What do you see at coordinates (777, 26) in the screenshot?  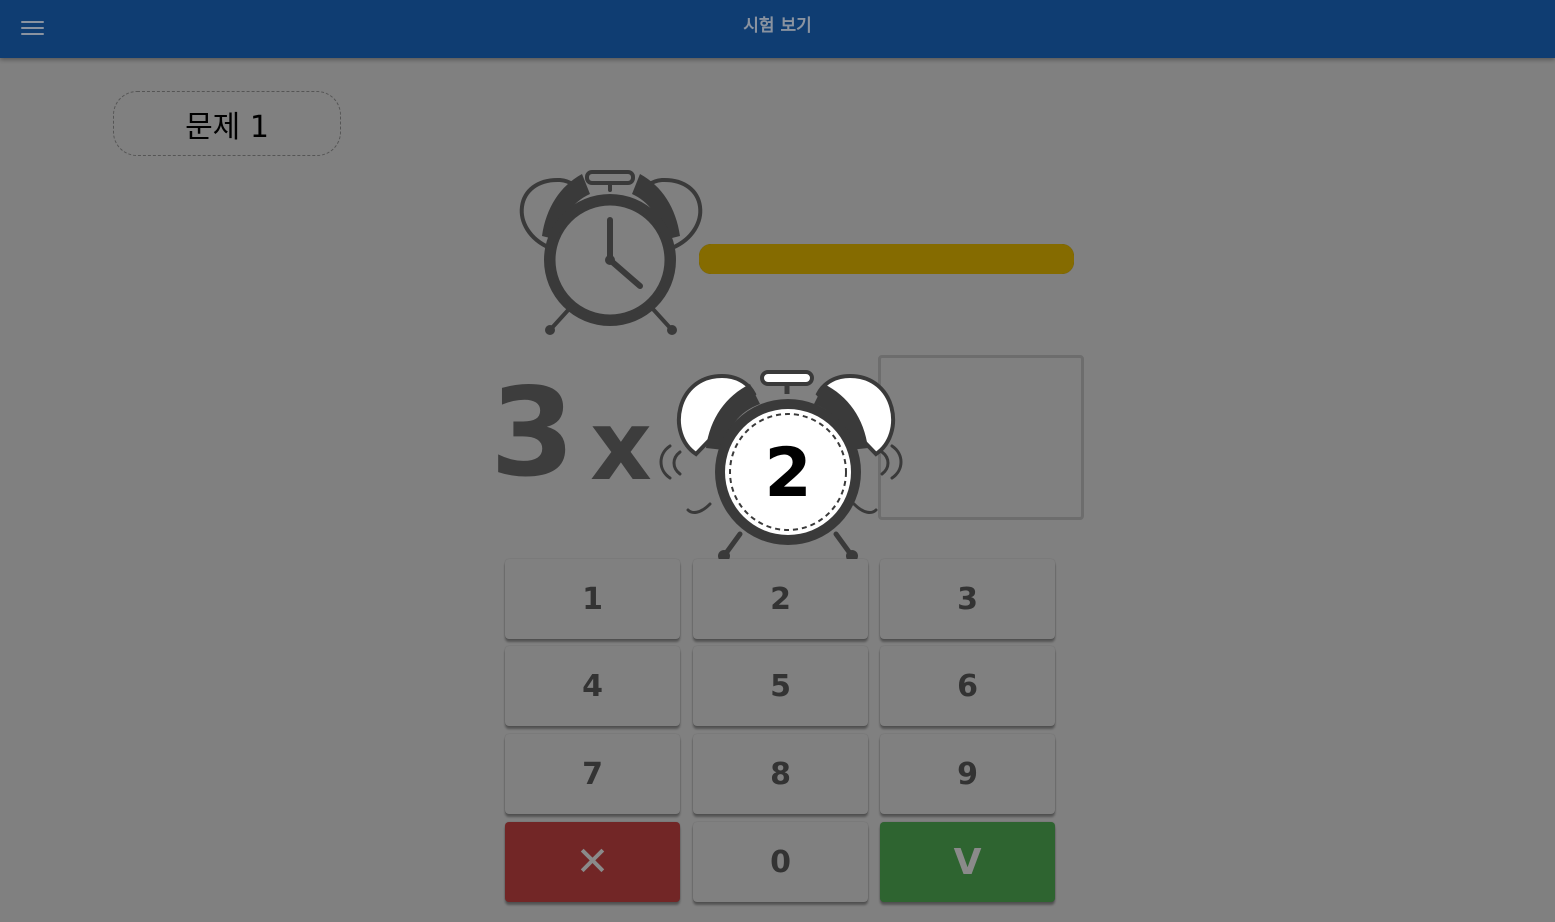 I see `page-title: 시험 보기` at bounding box center [777, 26].